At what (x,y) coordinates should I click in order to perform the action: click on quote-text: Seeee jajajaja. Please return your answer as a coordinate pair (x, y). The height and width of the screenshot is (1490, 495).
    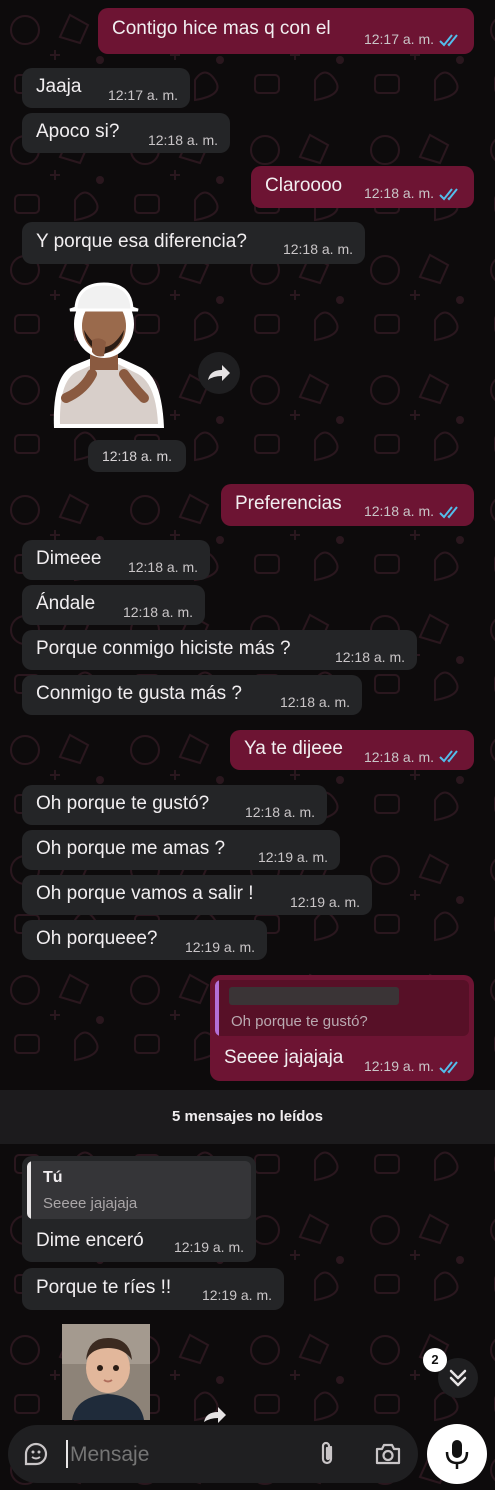
    Looking at the image, I should click on (90, 1203).